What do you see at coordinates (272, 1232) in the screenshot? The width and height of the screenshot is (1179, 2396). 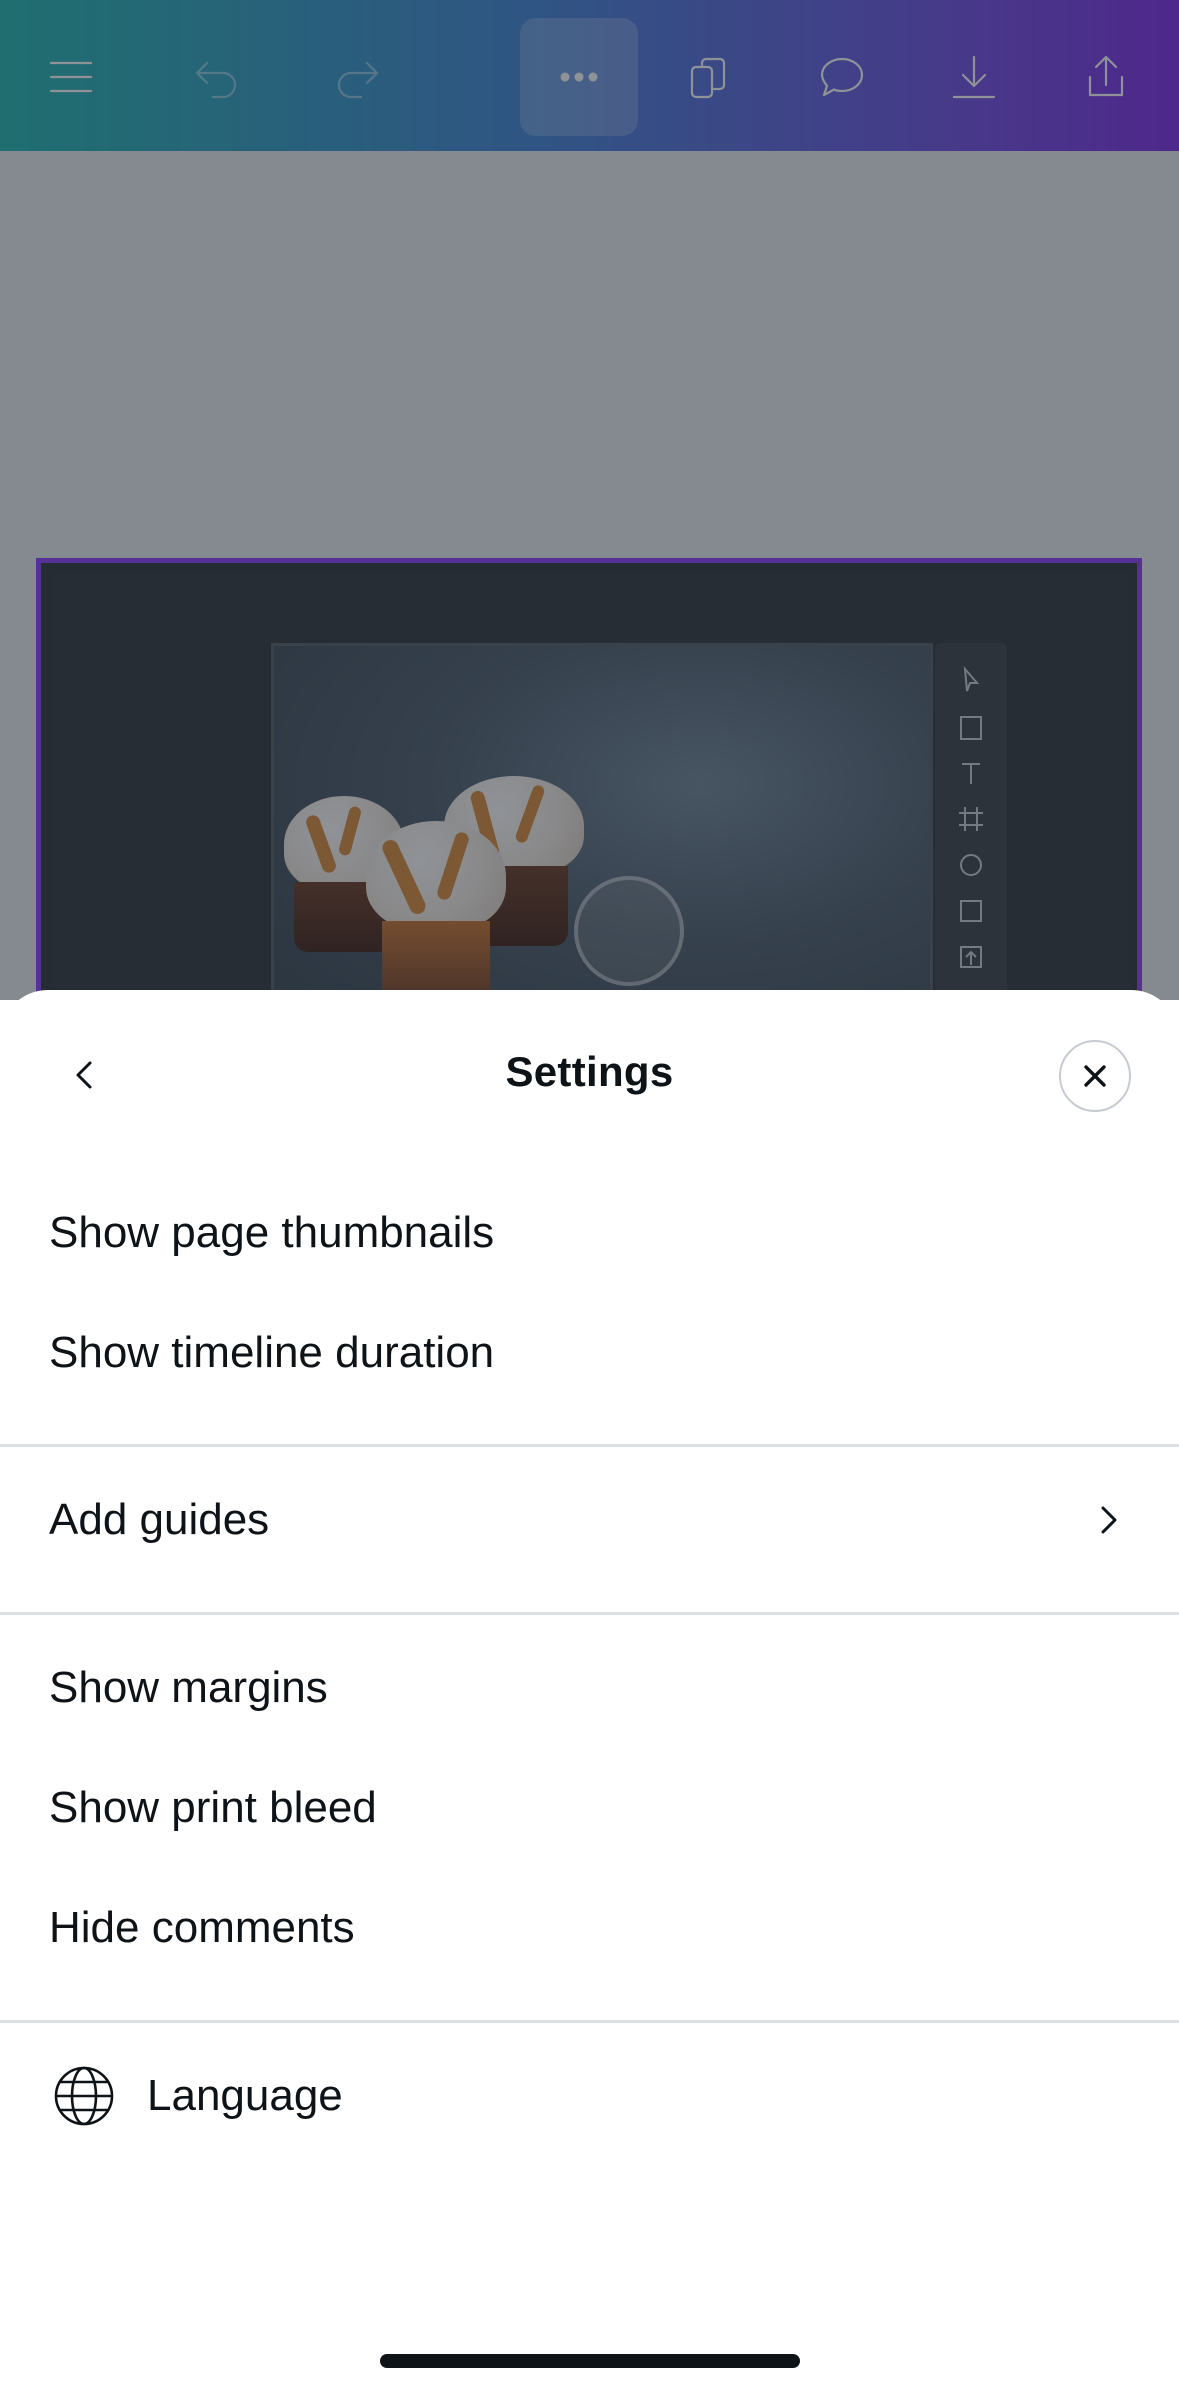 I see `setting-label: Show page thumbnails` at bounding box center [272, 1232].